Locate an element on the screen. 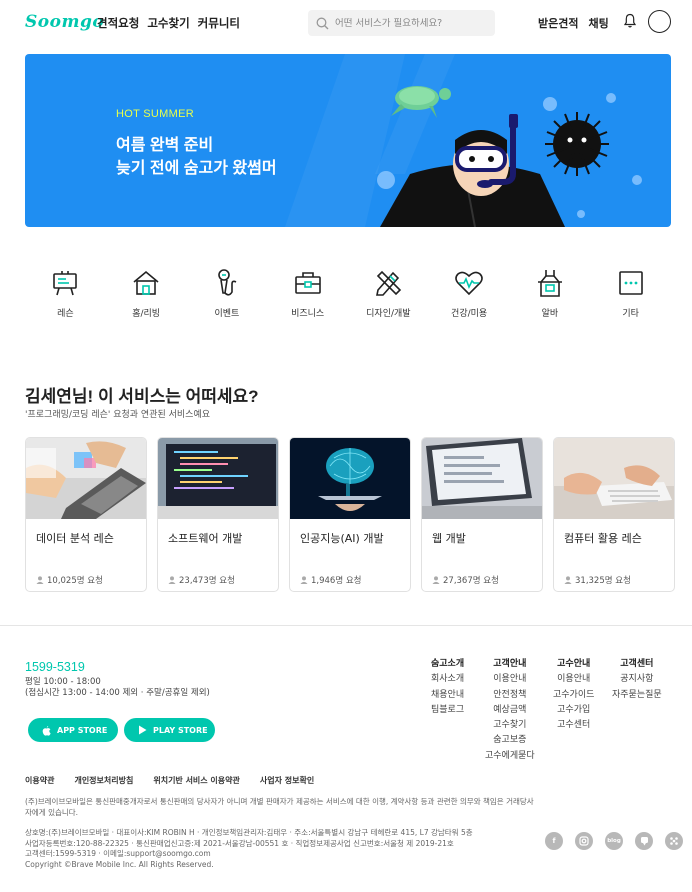  category-part-time: 알바 is located at coordinates (550, 293).